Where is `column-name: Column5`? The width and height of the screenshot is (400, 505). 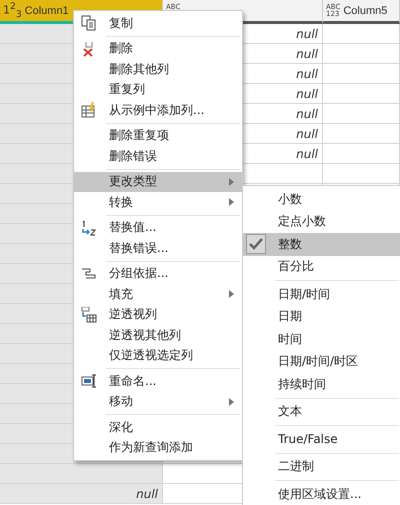 column-name: Column5 is located at coordinates (365, 10).